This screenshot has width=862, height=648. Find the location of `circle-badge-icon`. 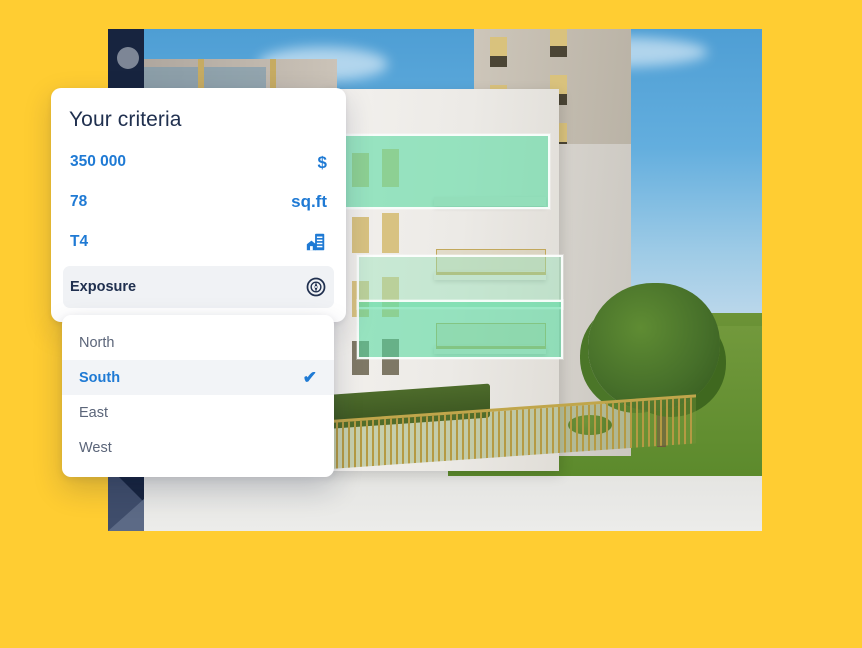

circle-badge-icon is located at coordinates (128, 58).